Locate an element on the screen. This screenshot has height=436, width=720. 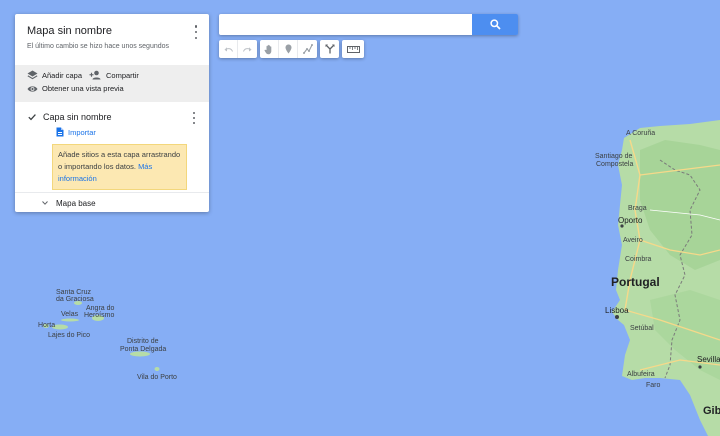
tools-group is located at coordinates (288, 49).